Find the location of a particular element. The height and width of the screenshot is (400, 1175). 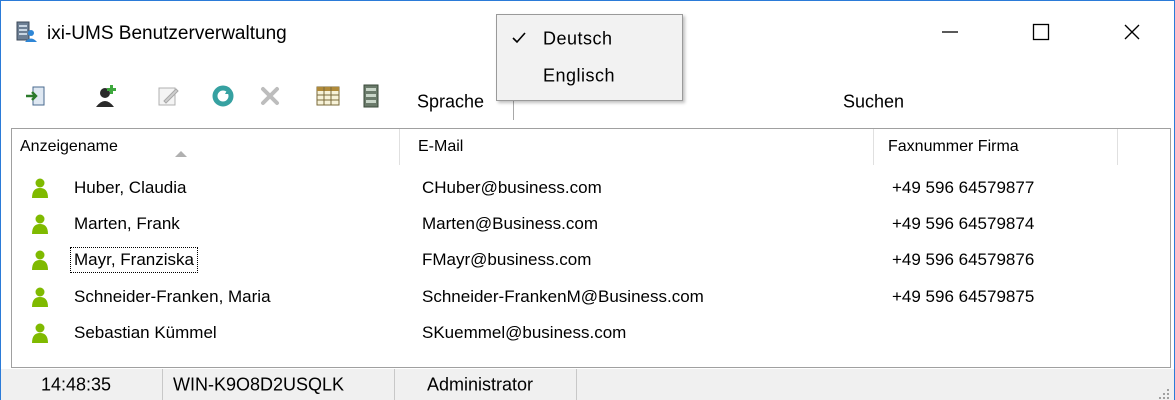

row-email: FMayr@business.com is located at coordinates (507, 259).